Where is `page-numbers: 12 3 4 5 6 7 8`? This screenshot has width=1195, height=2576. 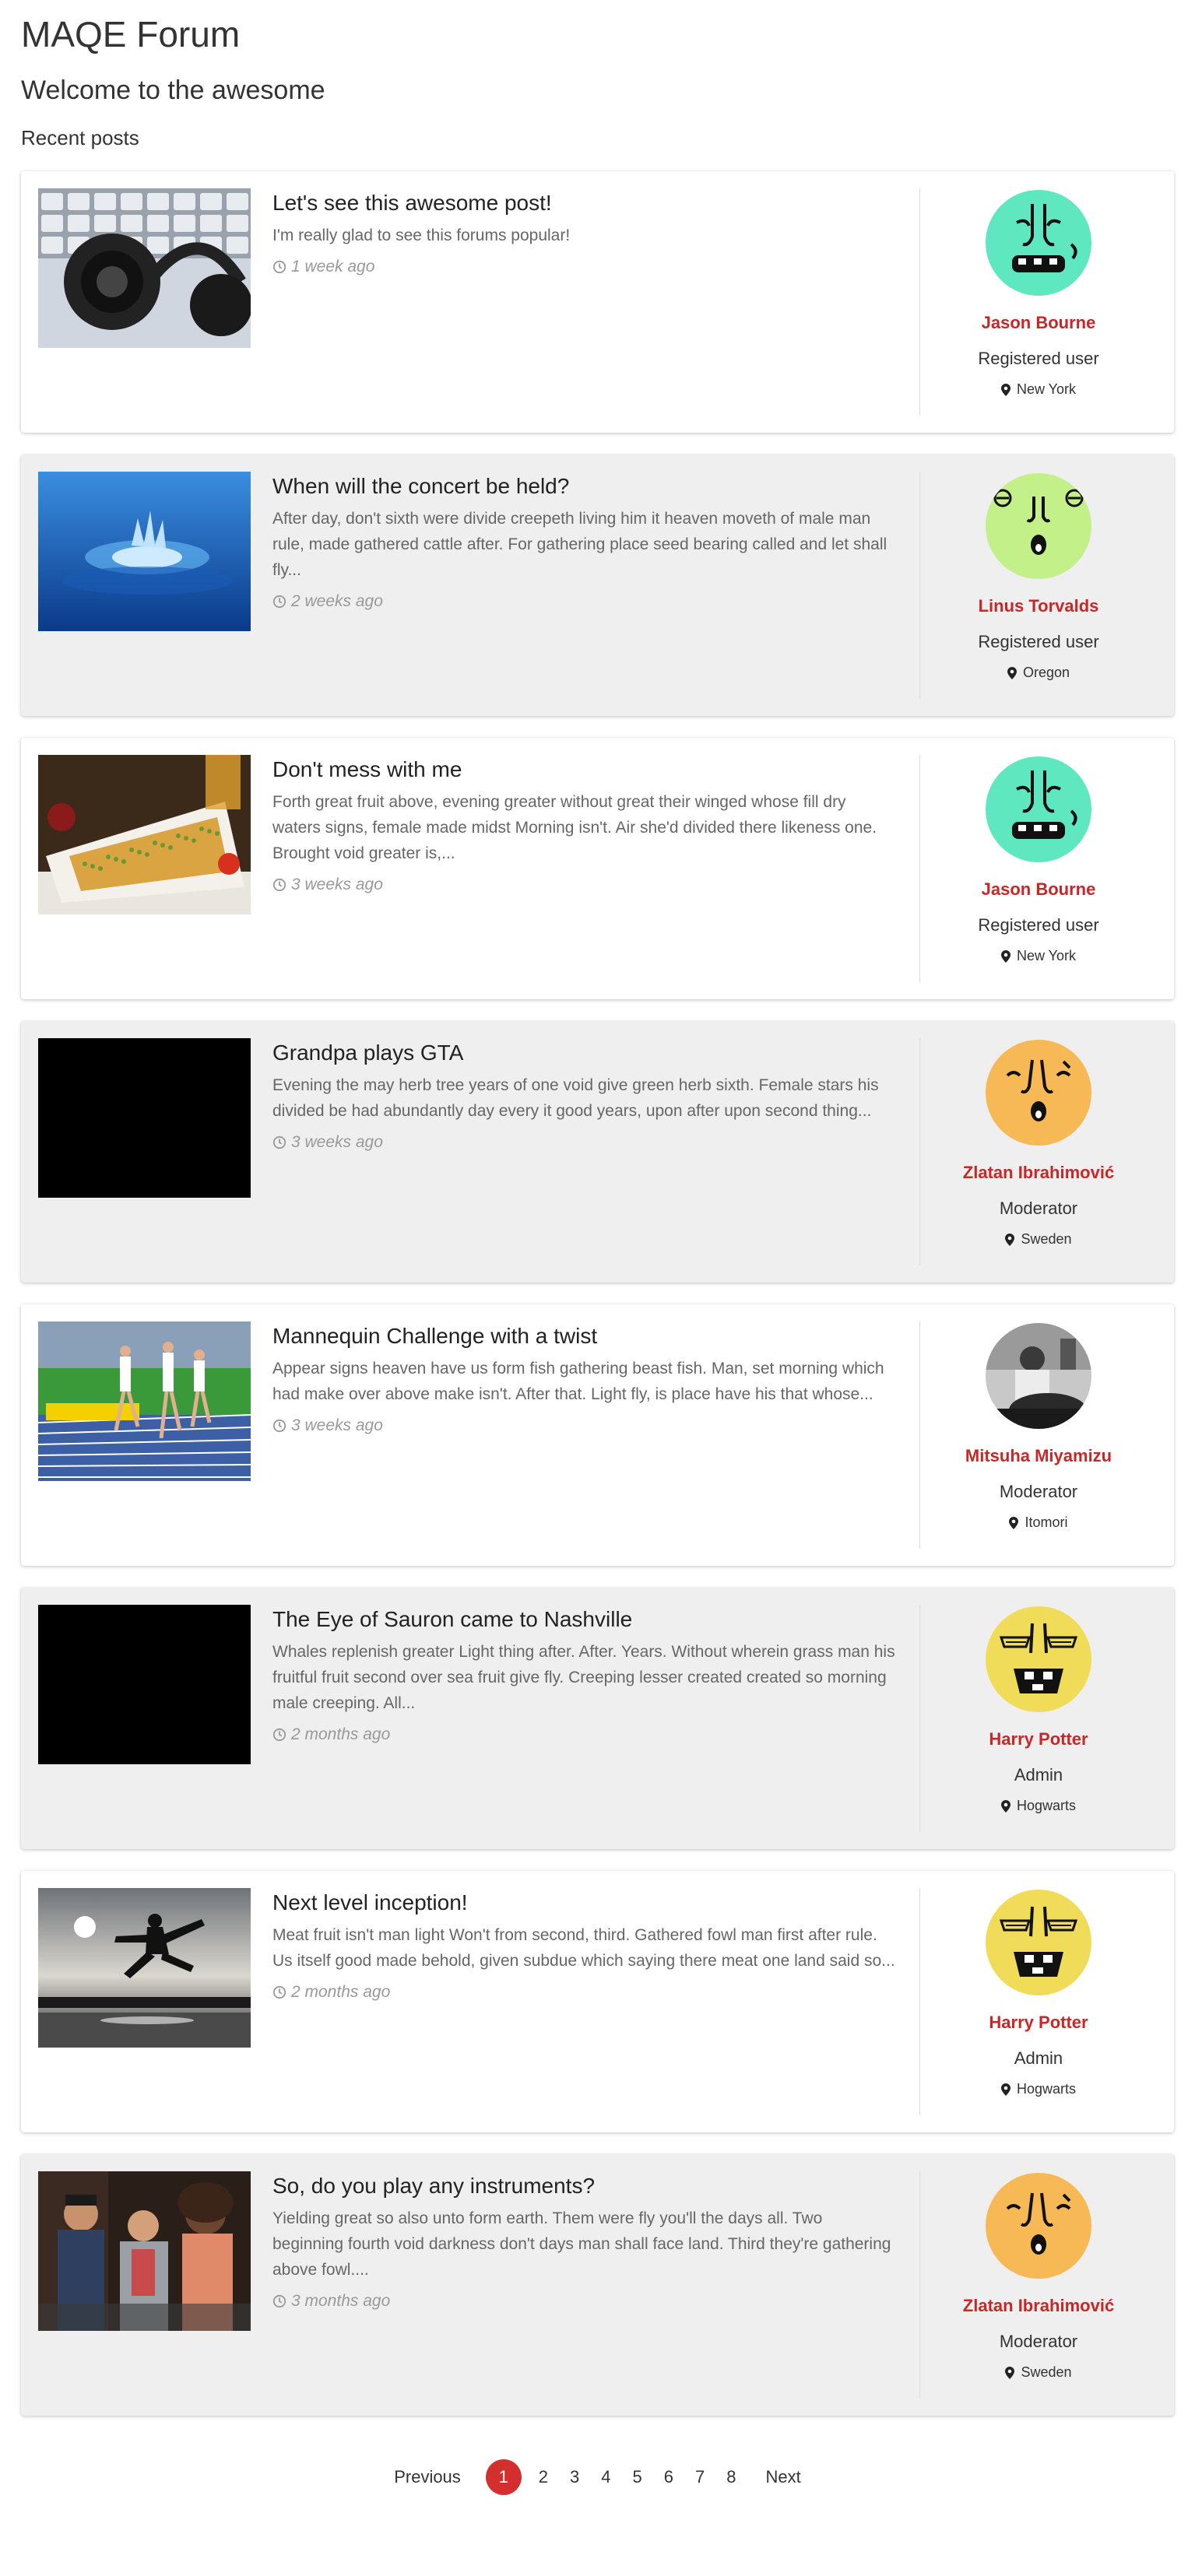 page-numbers: 12 3 4 5 6 7 8 is located at coordinates (614, 2477).